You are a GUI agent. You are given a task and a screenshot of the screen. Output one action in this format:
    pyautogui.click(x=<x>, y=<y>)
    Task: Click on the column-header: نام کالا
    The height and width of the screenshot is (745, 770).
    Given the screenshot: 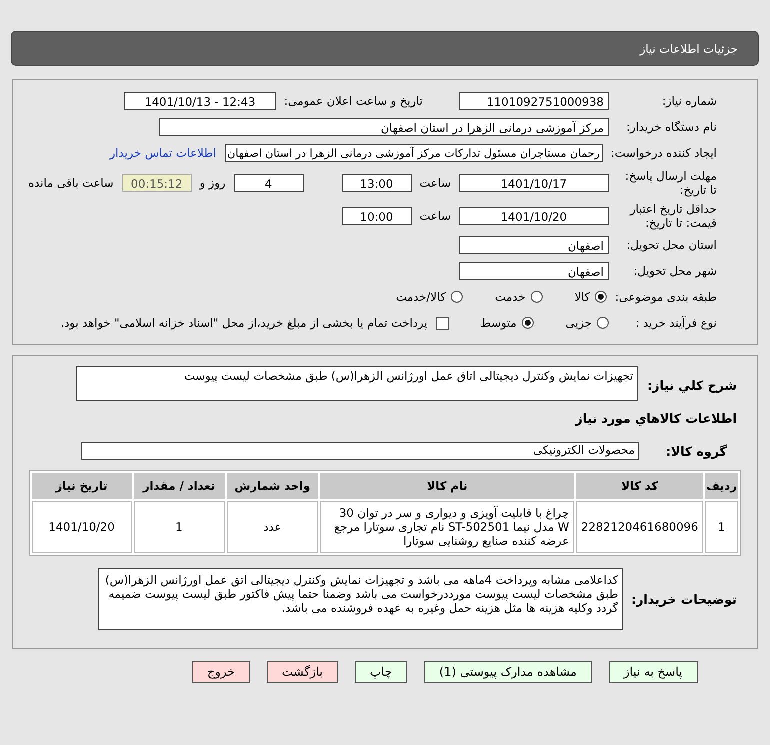 What is the action you would take?
    pyautogui.click(x=447, y=486)
    